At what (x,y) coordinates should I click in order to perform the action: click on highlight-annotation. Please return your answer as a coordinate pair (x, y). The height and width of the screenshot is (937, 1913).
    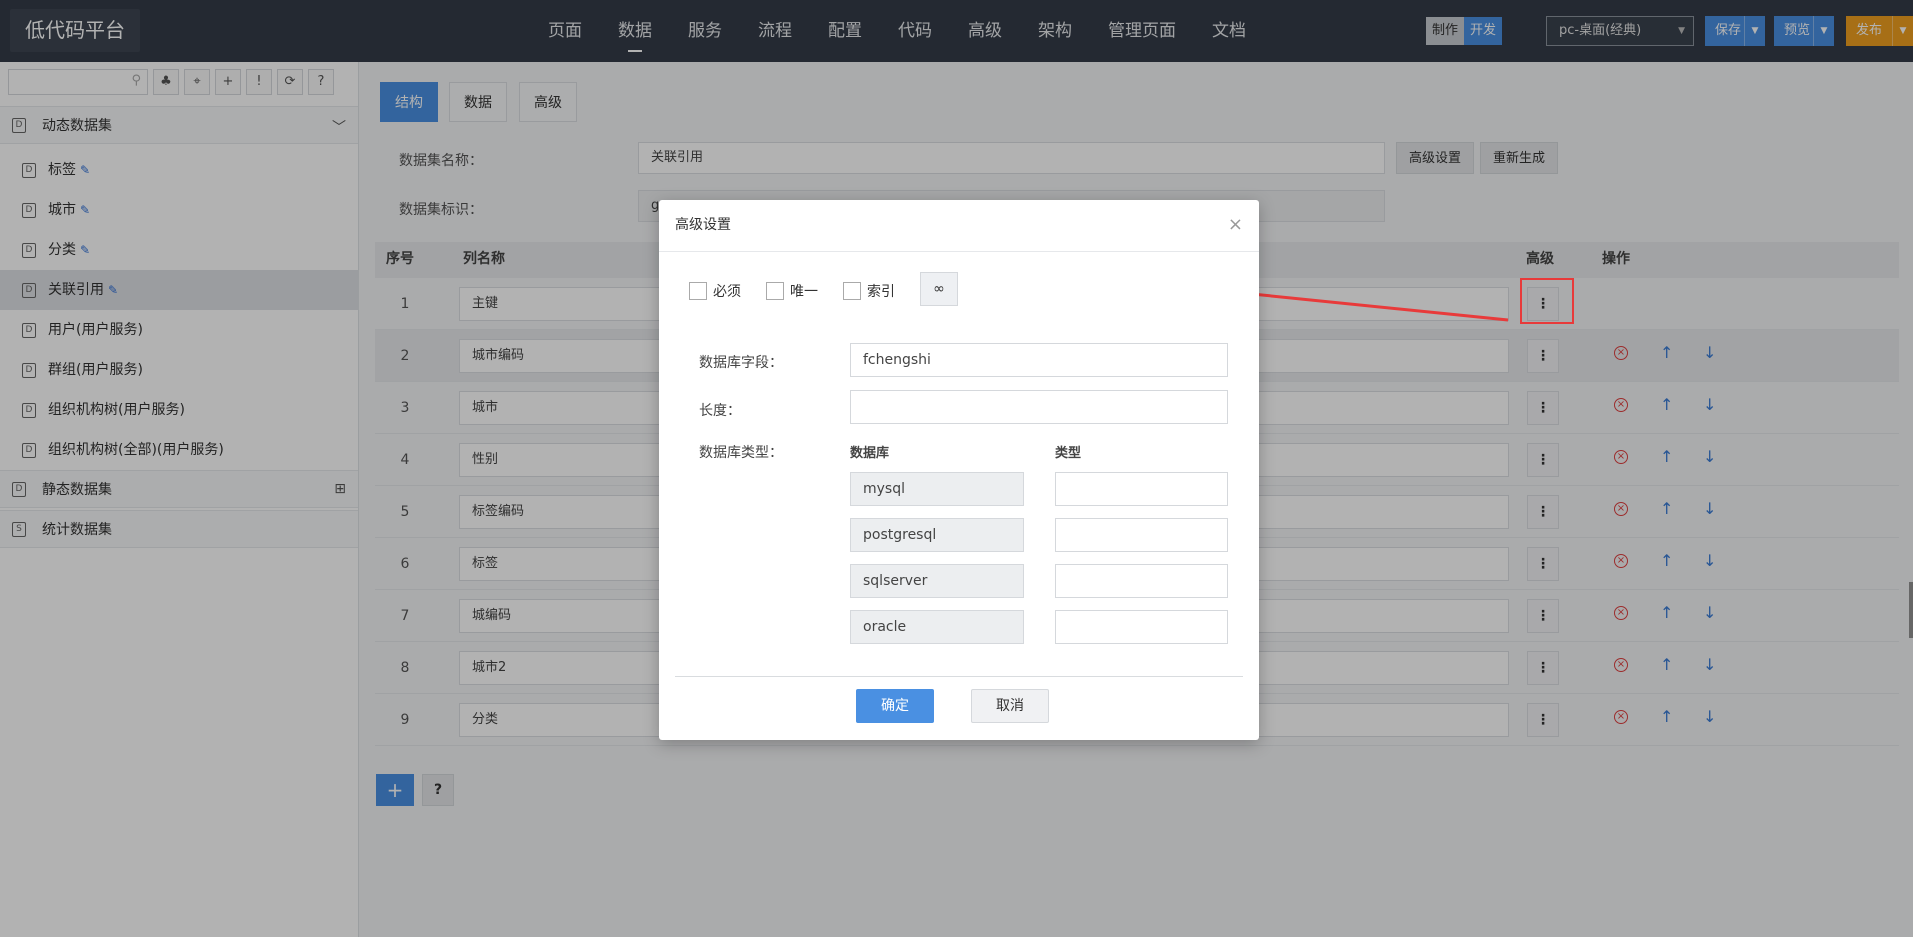
    Looking at the image, I should click on (1547, 301).